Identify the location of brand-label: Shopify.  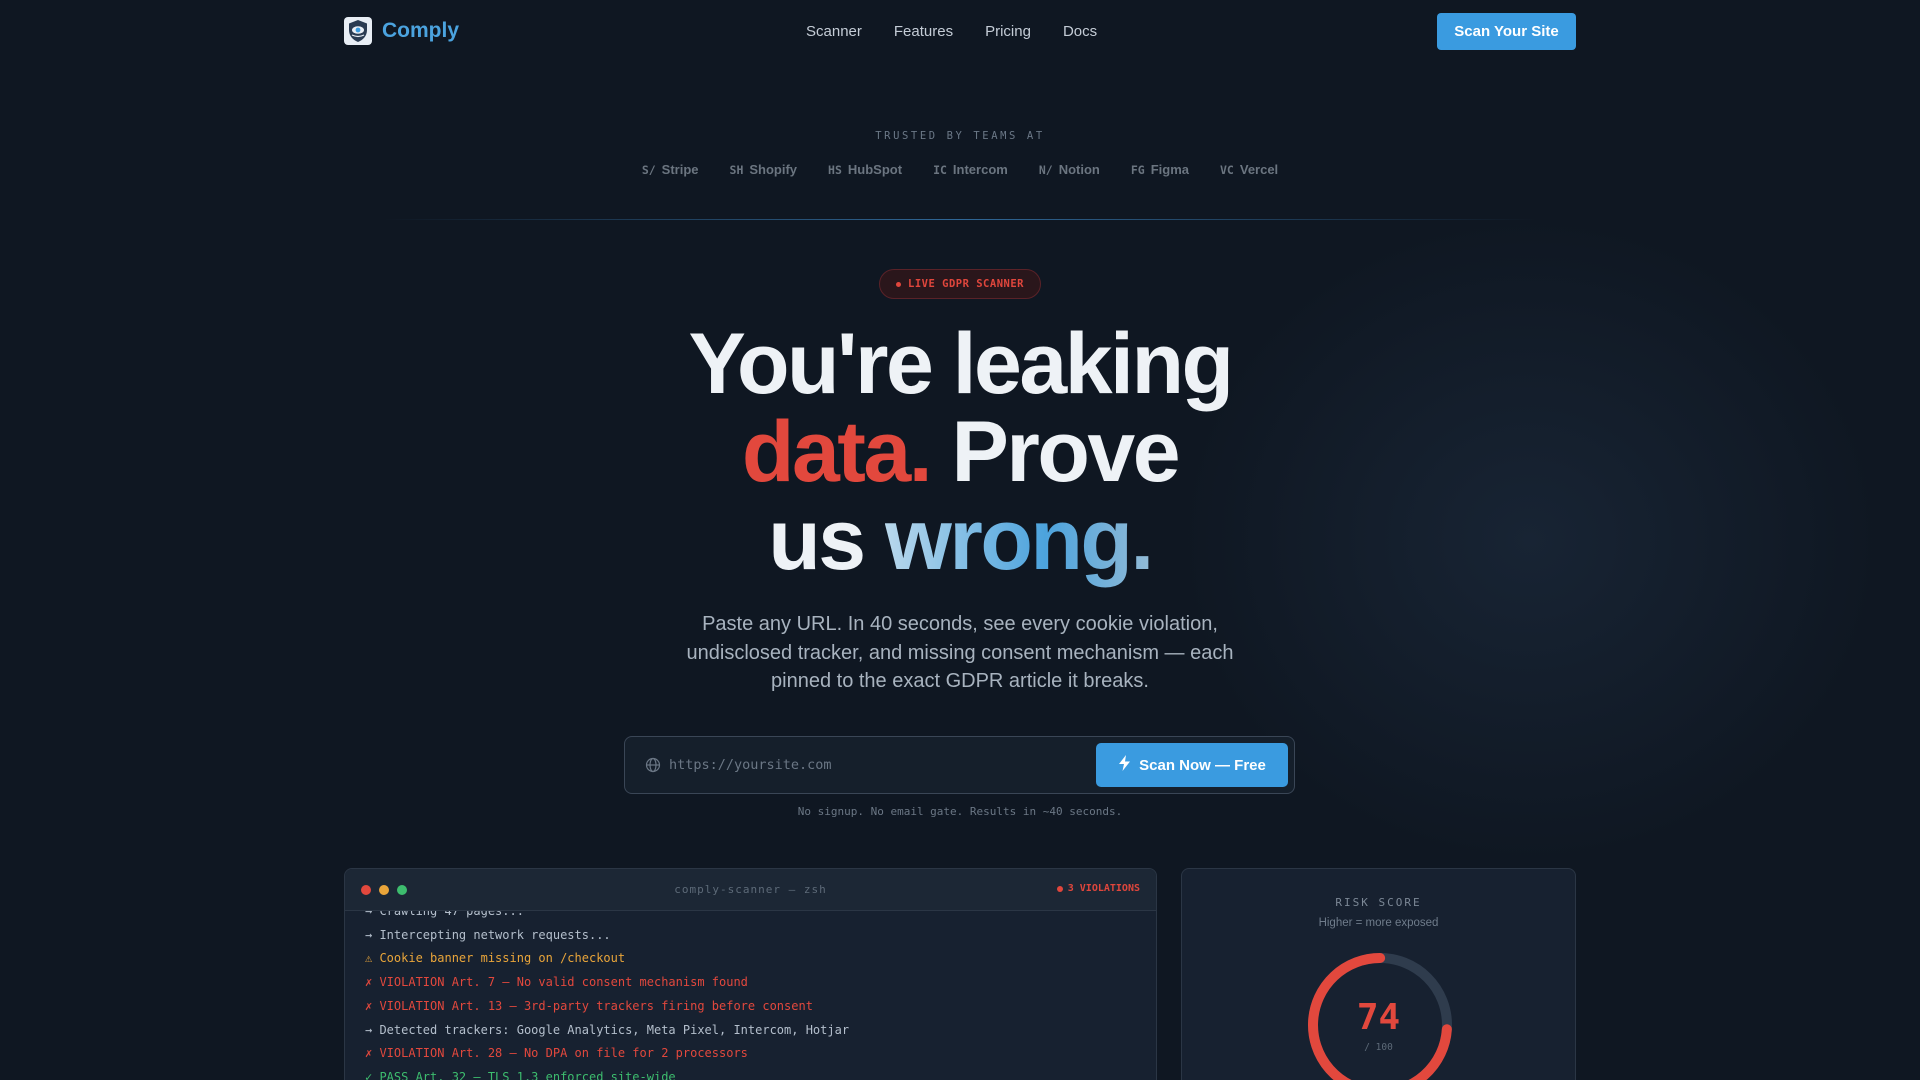
(773, 169).